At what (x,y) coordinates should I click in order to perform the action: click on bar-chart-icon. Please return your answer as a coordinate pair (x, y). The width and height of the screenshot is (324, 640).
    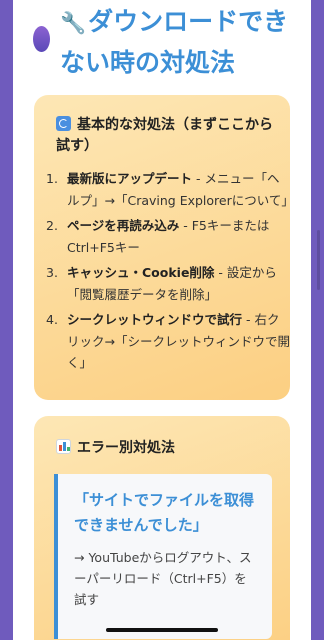
    Looking at the image, I should click on (63, 446).